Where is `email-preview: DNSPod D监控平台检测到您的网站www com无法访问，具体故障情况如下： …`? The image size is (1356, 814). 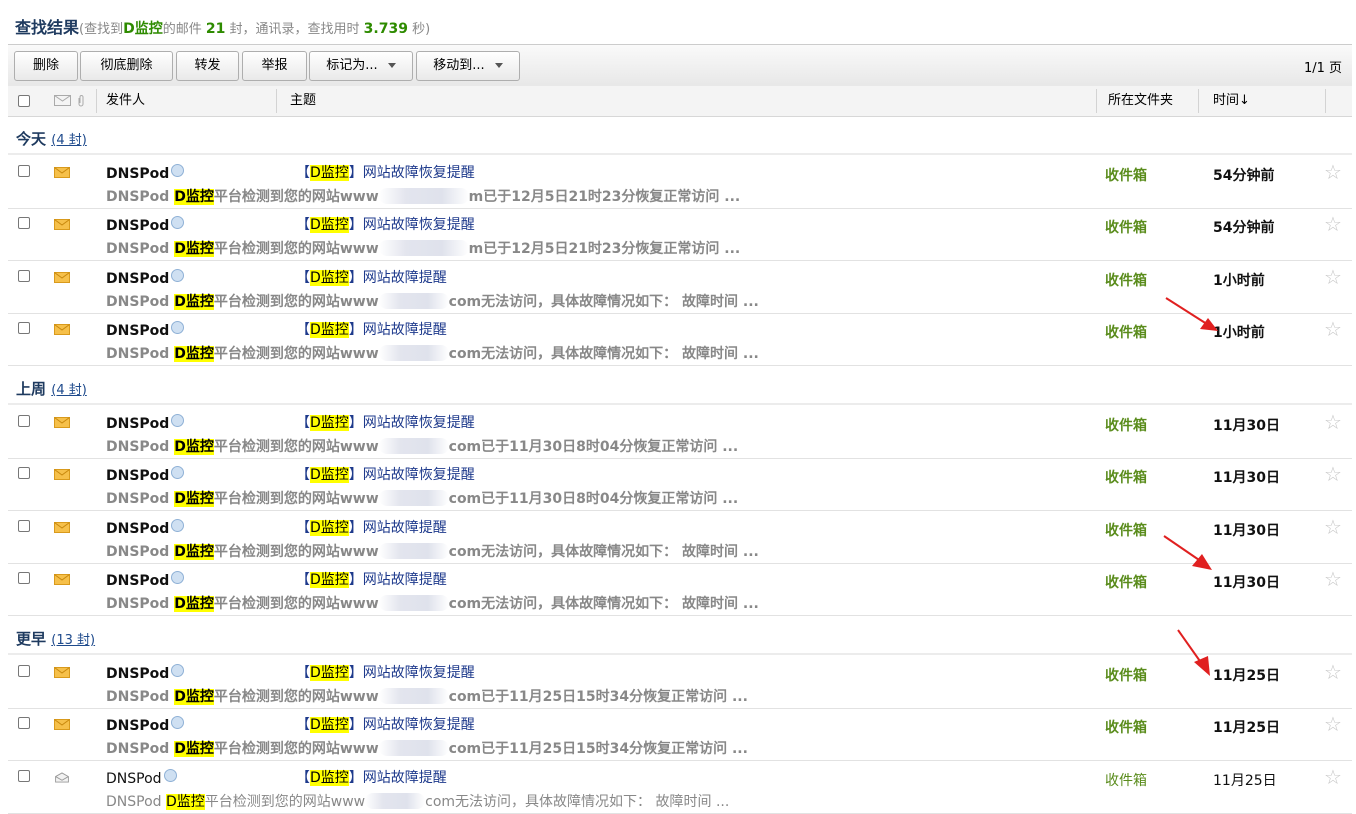 email-preview: DNSPod D监控平台检测到您的网站www com无法访问，具体故障情况如下： … is located at coordinates (432, 603).